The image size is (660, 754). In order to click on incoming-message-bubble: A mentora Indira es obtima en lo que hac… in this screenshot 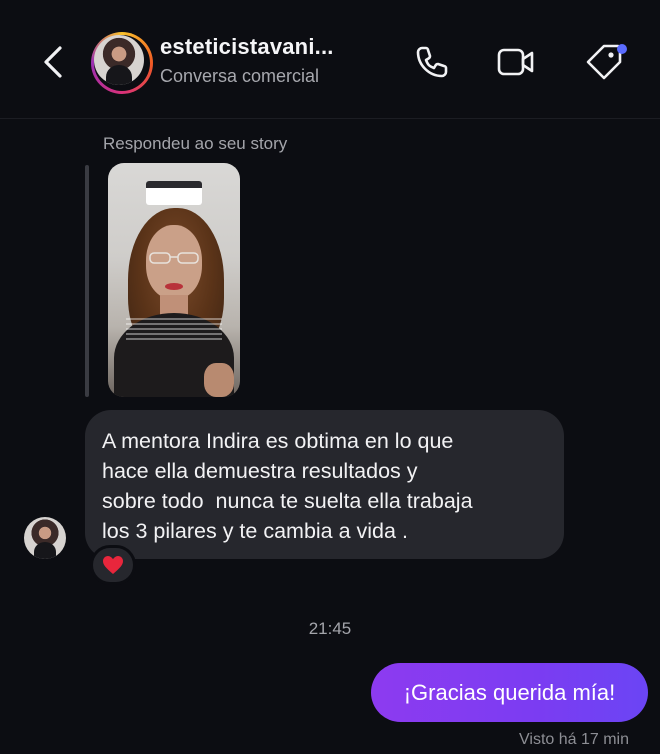, I will do `click(324, 484)`.